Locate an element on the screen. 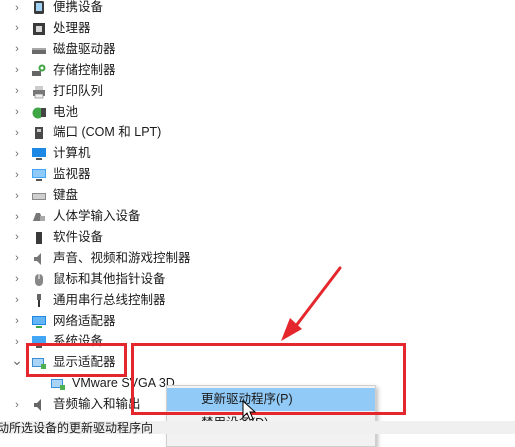  chevron-down-icon: ⌄ is located at coordinates (17, 360).